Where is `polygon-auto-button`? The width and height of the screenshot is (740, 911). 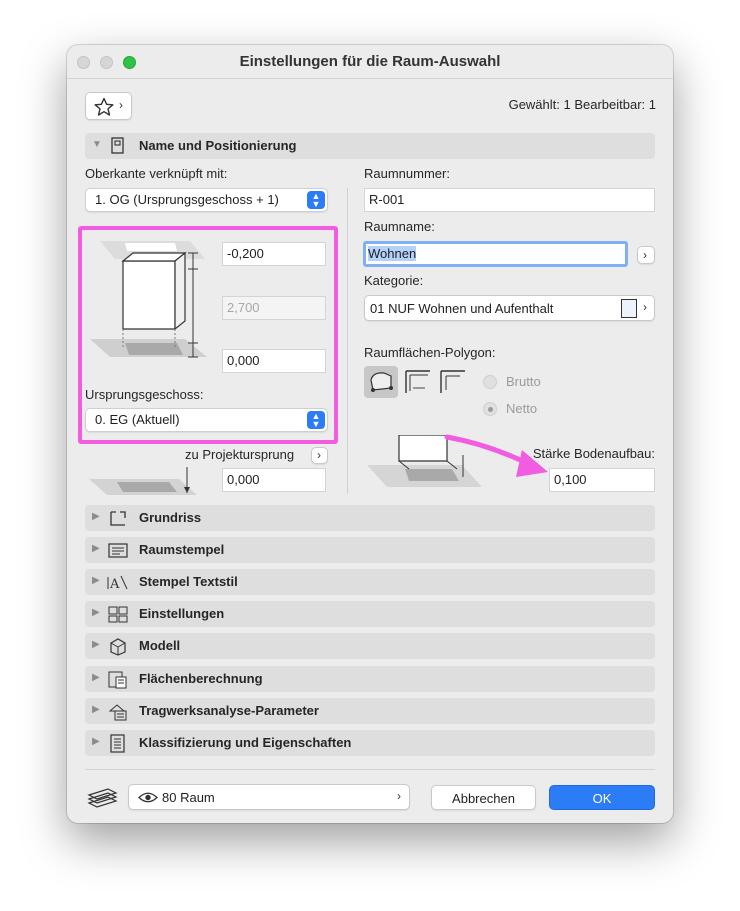 polygon-auto-button is located at coordinates (381, 382).